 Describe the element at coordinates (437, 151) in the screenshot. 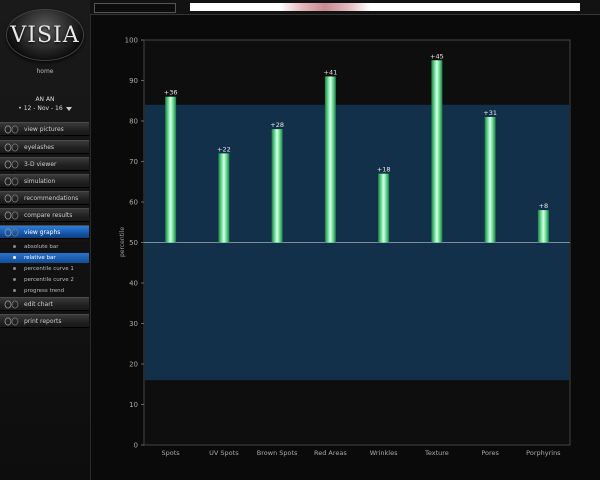

I see `bar-texture` at that location.